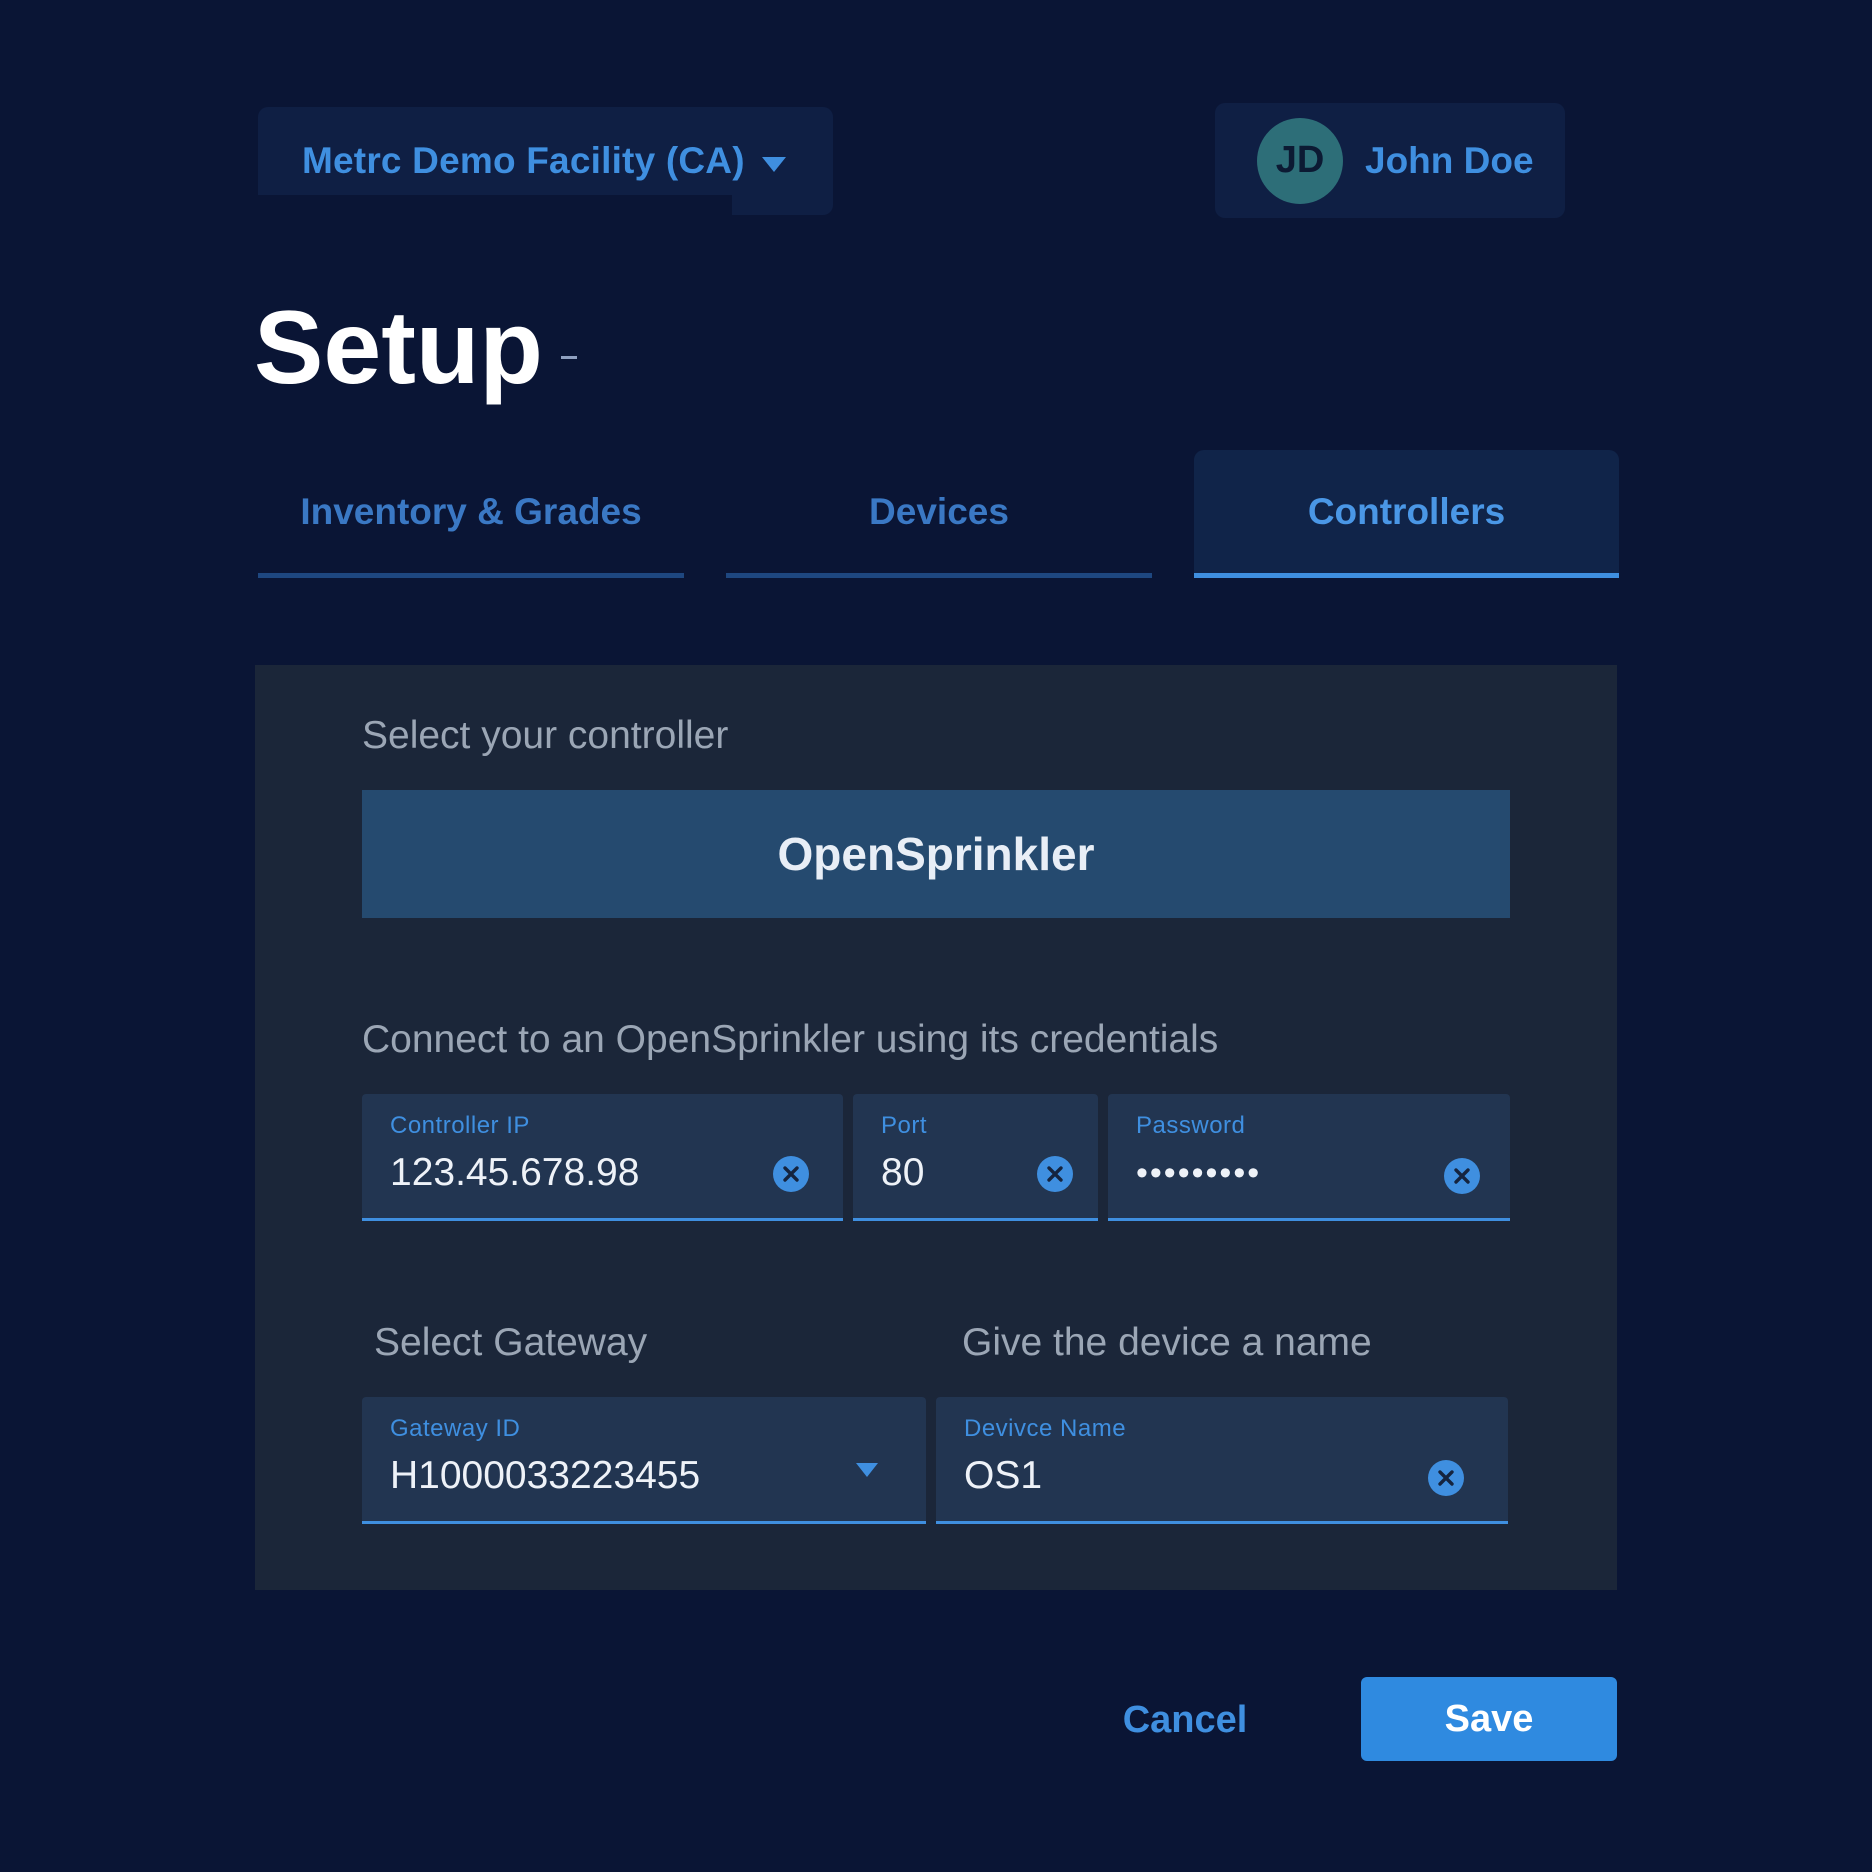 This screenshot has height=1872, width=1872. What do you see at coordinates (1003, 1475) in the screenshot?
I see `device-name-value: OS1` at bounding box center [1003, 1475].